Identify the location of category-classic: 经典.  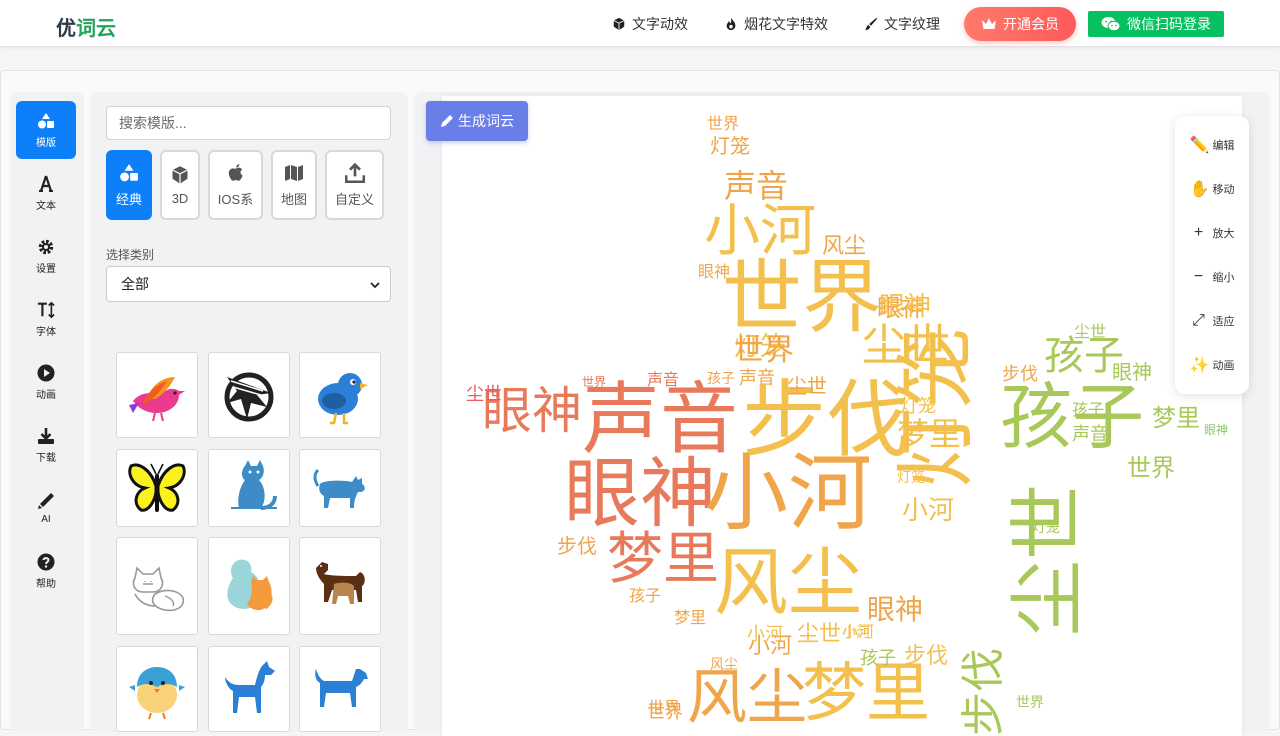
(129, 185).